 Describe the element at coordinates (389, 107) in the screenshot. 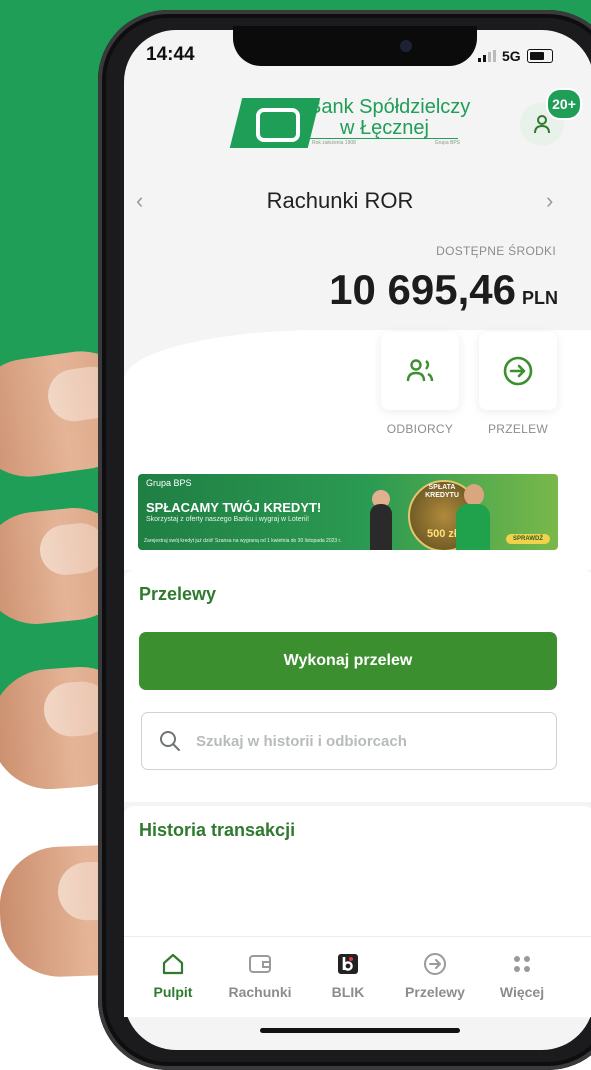

I see `bank-logo-name: Bank Spółdzielczy` at that location.